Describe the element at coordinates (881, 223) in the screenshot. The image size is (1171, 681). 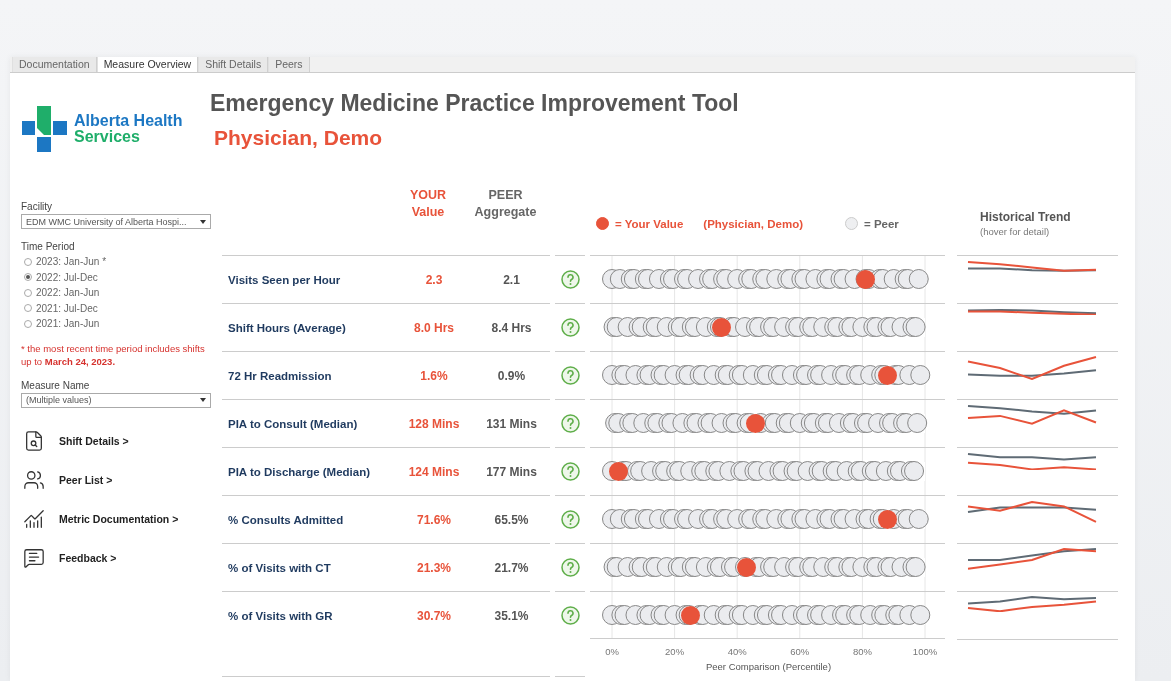
I see `legend-label: = Peer` at that location.